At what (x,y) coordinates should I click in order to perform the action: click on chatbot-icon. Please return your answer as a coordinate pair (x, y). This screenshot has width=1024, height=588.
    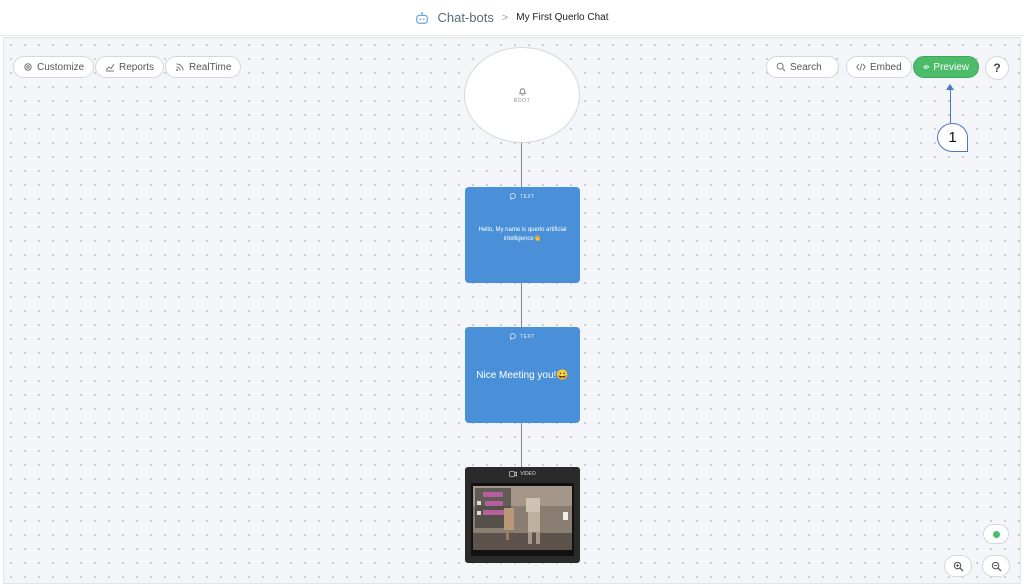
    Looking at the image, I should click on (422, 17).